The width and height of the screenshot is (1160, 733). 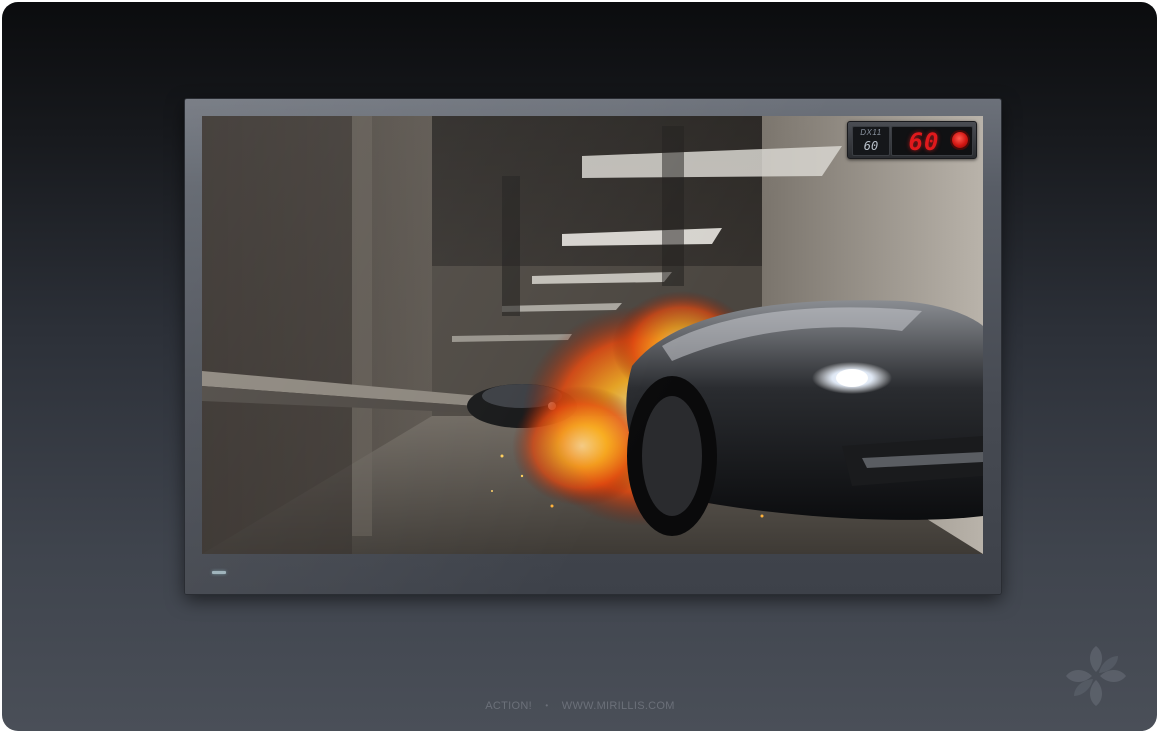 I want to click on power-led-indicator, so click(x=219, y=572).